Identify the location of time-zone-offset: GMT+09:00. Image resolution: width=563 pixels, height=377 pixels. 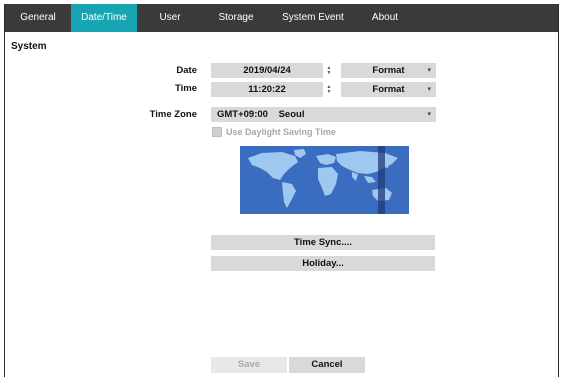
(242, 114).